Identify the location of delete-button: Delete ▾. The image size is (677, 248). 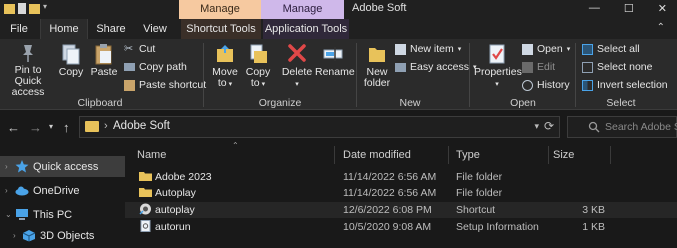
(297, 66).